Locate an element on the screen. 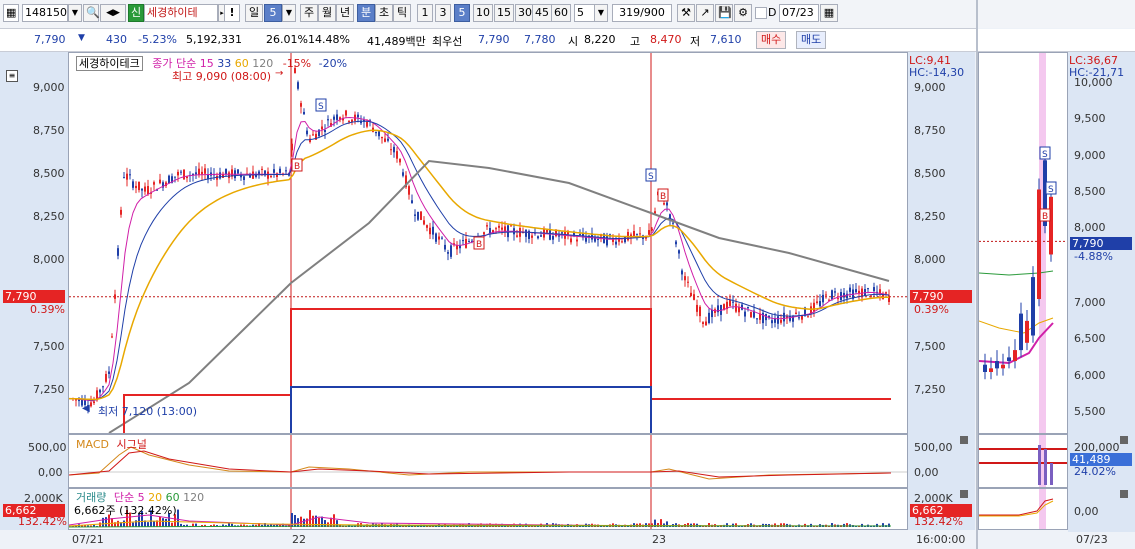 This screenshot has width=1135, height=549. side-volume-panel is located at coordinates (1023, 461).